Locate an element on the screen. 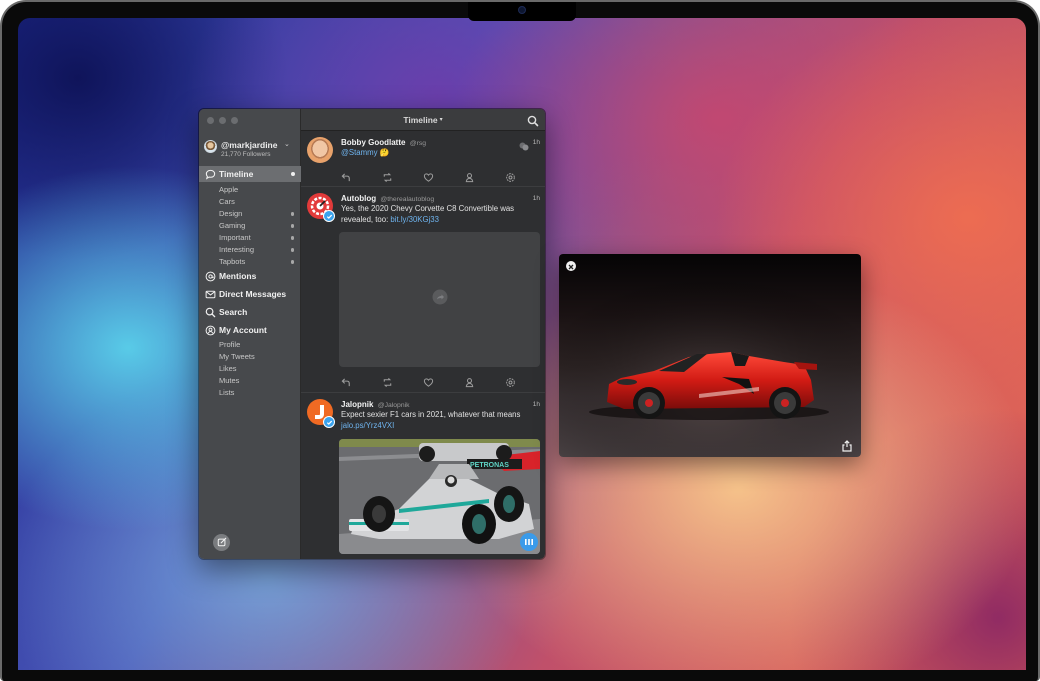  timeline-header: Timeline ▾ is located at coordinates (423, 120).